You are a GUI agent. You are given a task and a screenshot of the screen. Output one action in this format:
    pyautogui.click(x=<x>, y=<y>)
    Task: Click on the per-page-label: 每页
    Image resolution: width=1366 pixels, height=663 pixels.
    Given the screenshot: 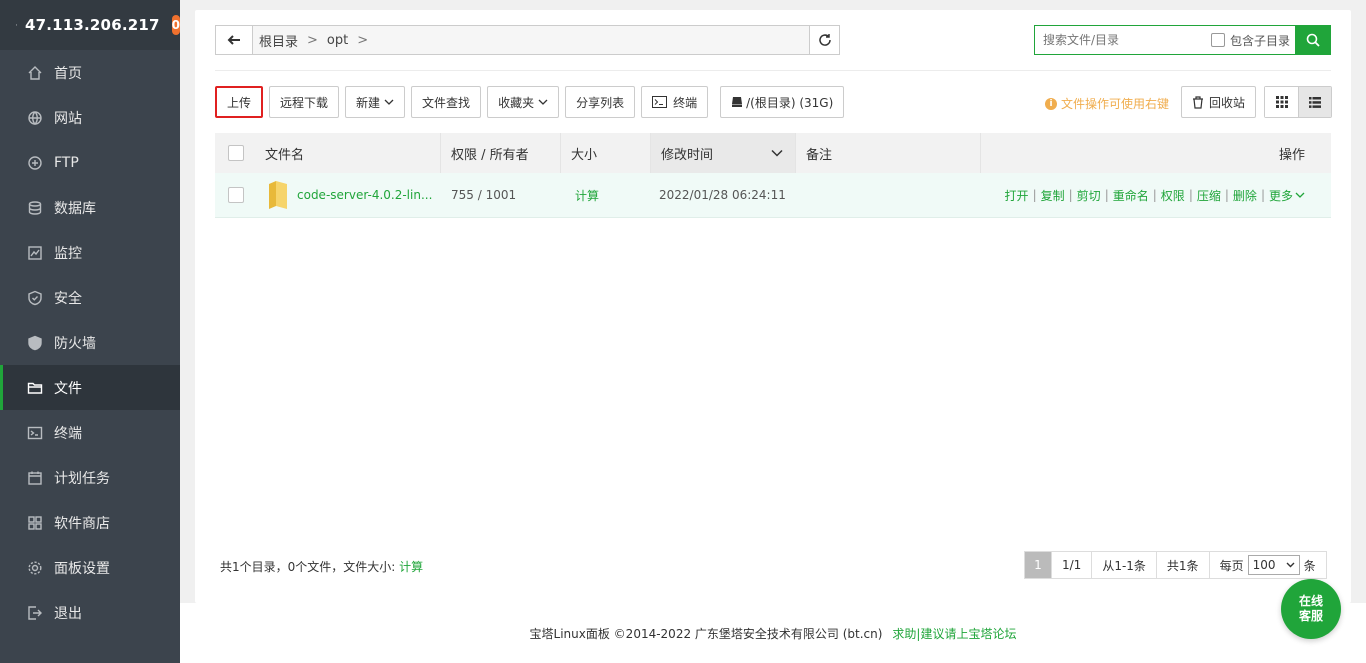 What is the action you would take?
    pyautogui.click(x=1231, y=565)
    